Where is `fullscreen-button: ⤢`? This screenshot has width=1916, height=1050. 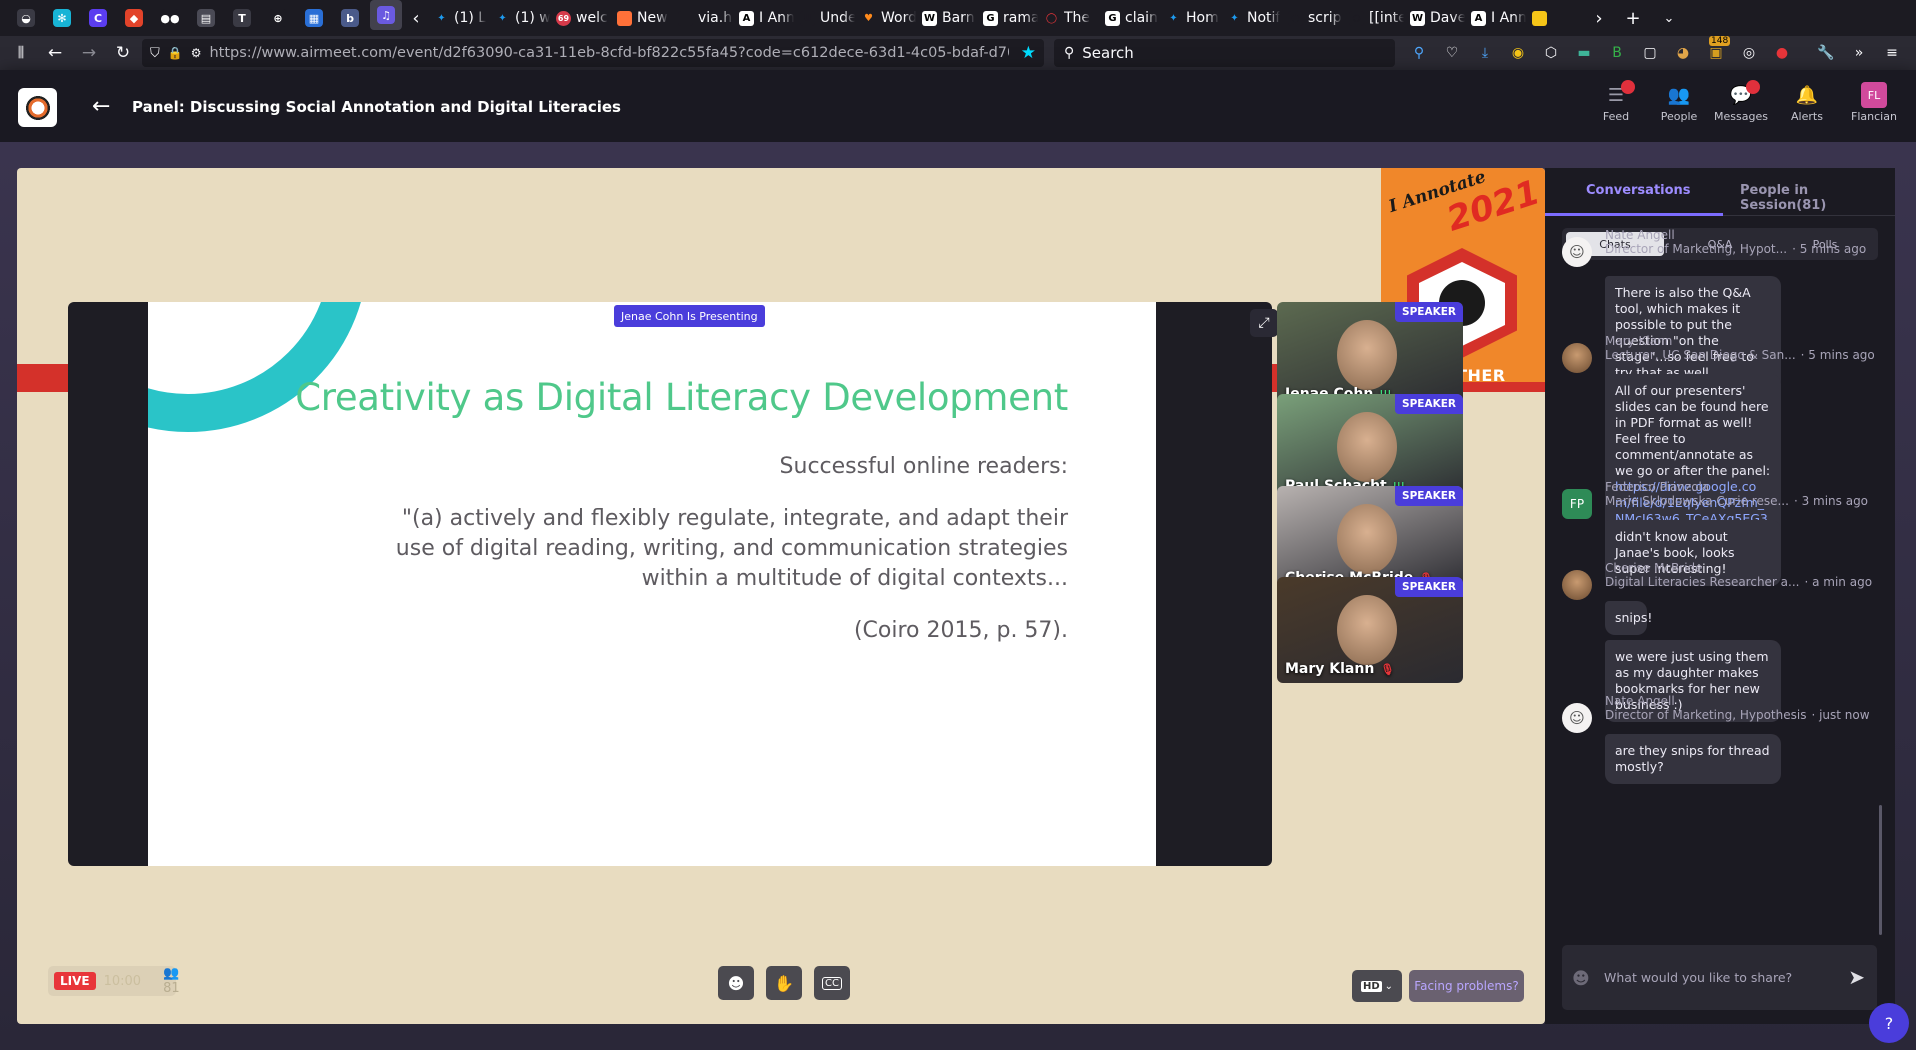
fullscreen-button: ⤢ is located at coordinates (1264, 323).